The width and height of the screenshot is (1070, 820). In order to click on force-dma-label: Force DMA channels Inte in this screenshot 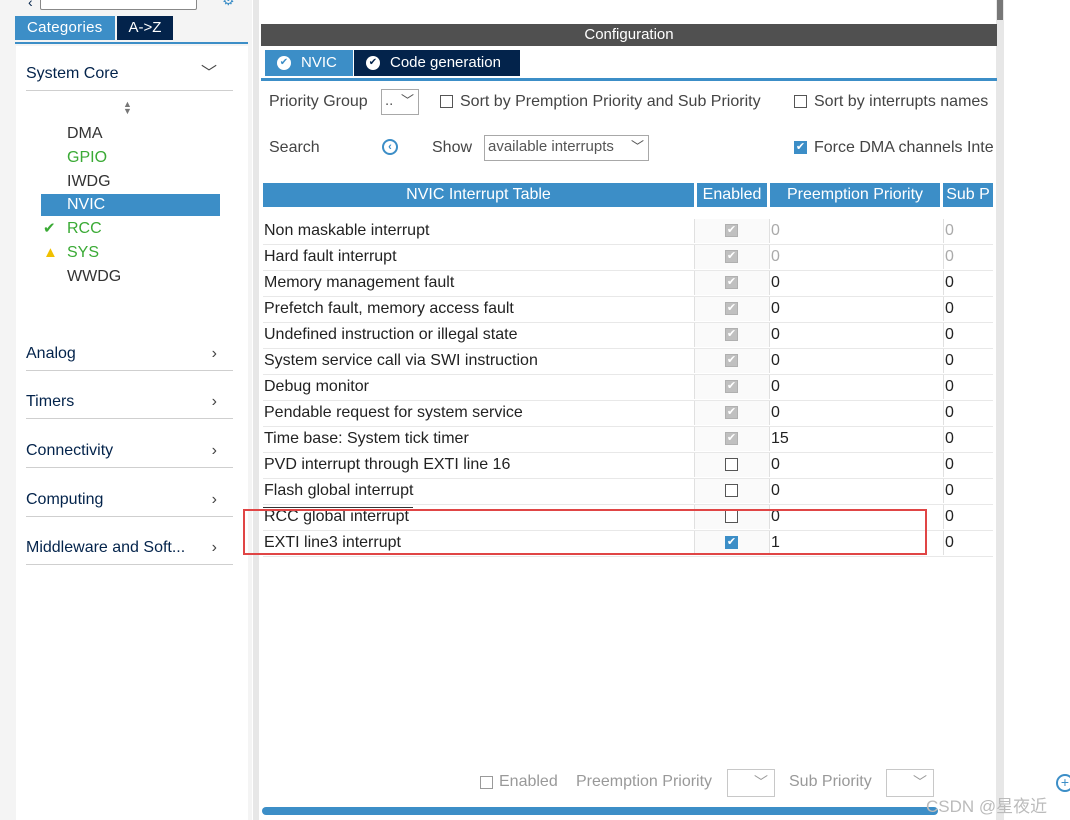, I will do `click(904, 147)`.